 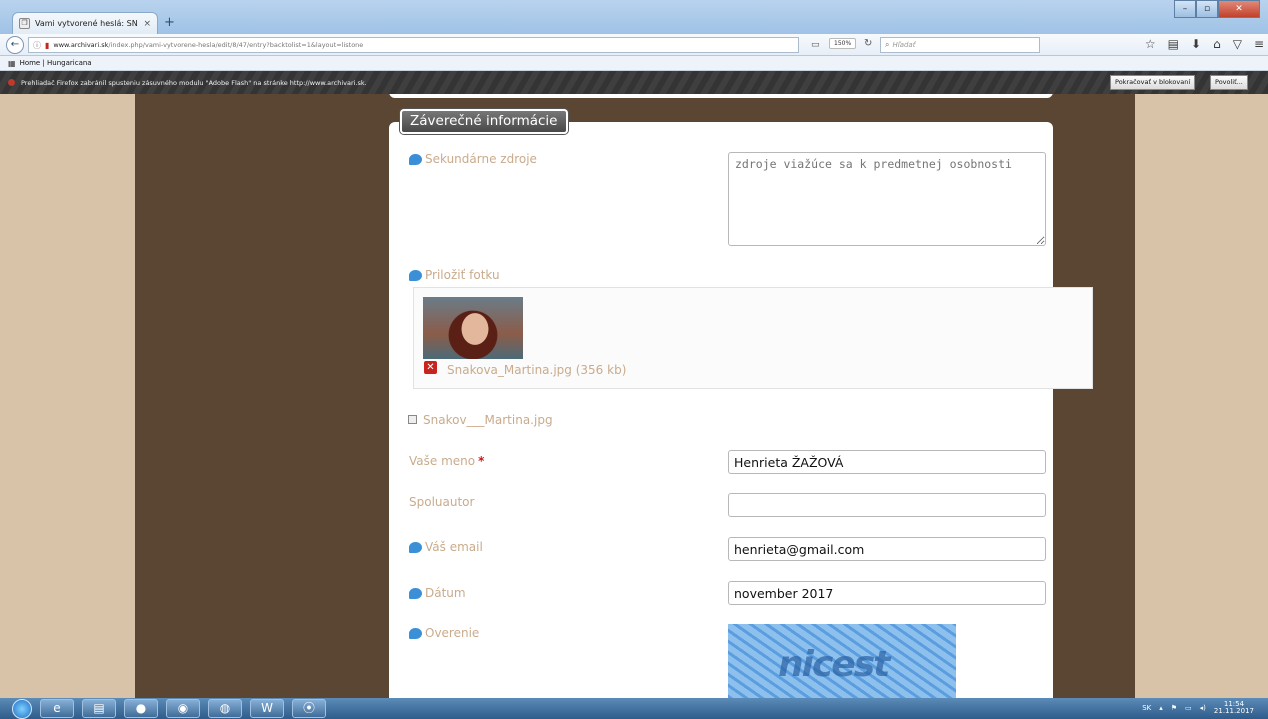 What do you see at coordinates (887, 199) in the screenshot?
I see `secondary-sources-textarea` at bounding box center [887, 199].